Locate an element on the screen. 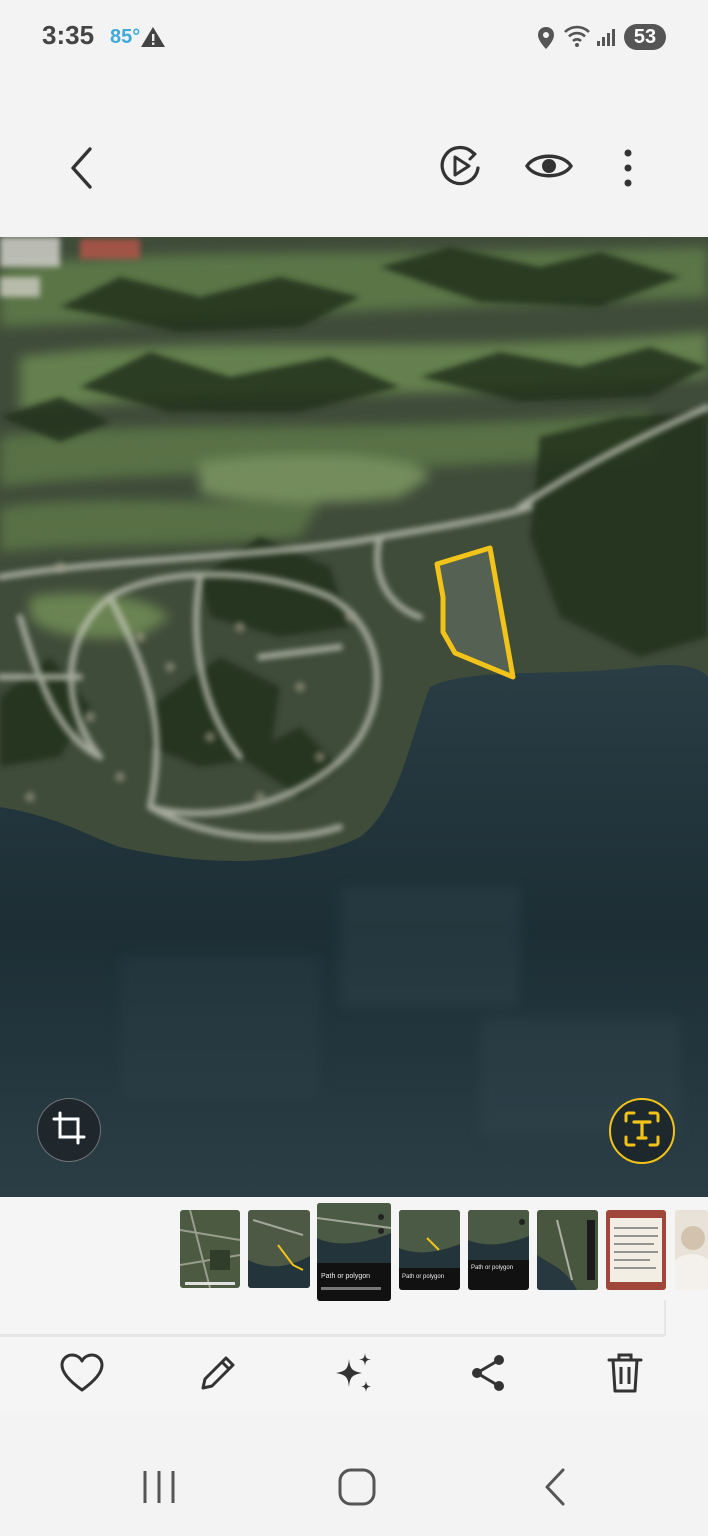 The height and width of the screenshot is (1536, 708). favorite-icon is located at coordinates (82, 1375).